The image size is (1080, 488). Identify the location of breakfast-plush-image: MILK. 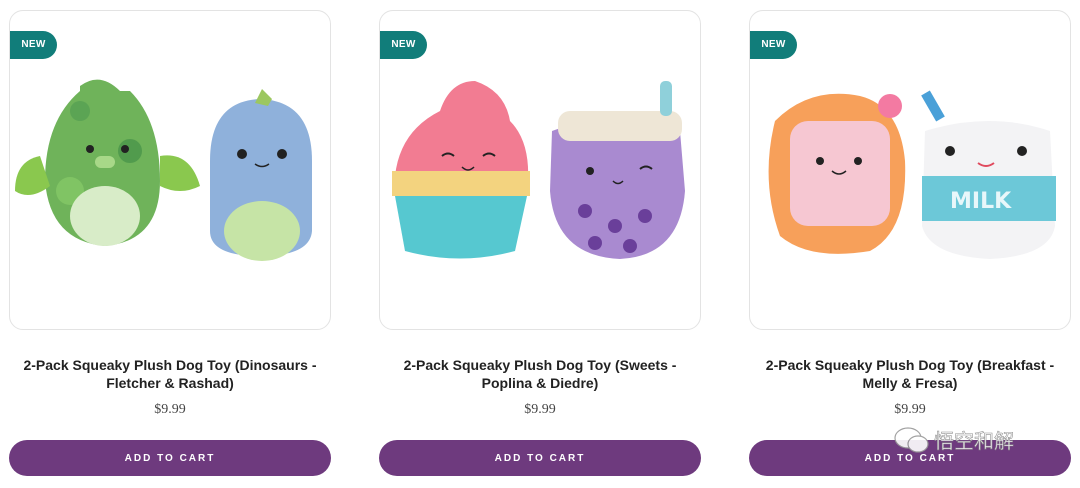
(912, 174).